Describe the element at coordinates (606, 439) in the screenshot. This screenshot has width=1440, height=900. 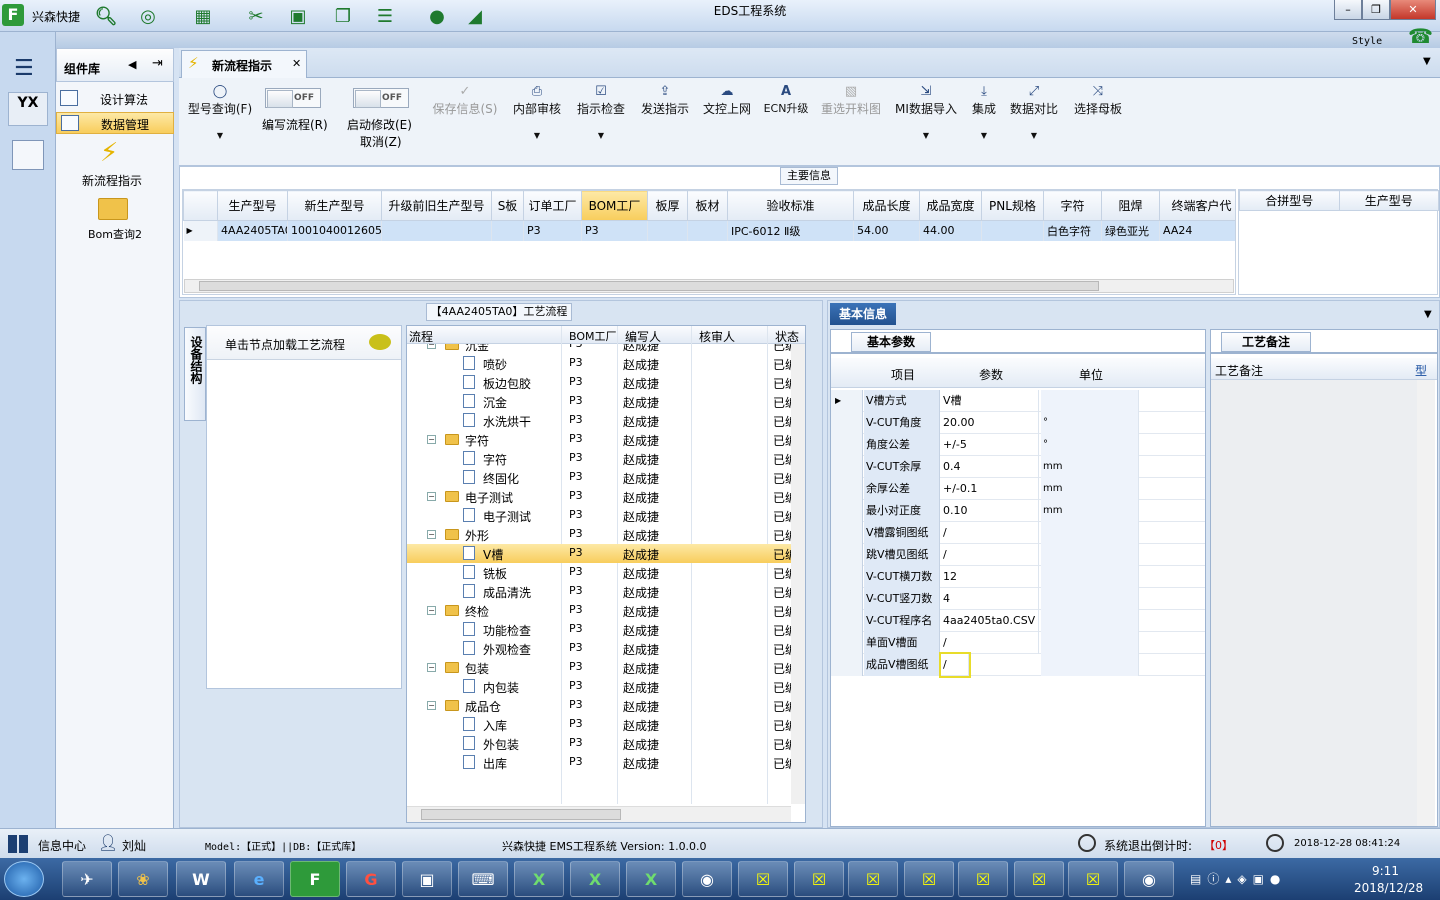
I see `tree-row: − 字符 P3 赵成捷 已编写` at that location.